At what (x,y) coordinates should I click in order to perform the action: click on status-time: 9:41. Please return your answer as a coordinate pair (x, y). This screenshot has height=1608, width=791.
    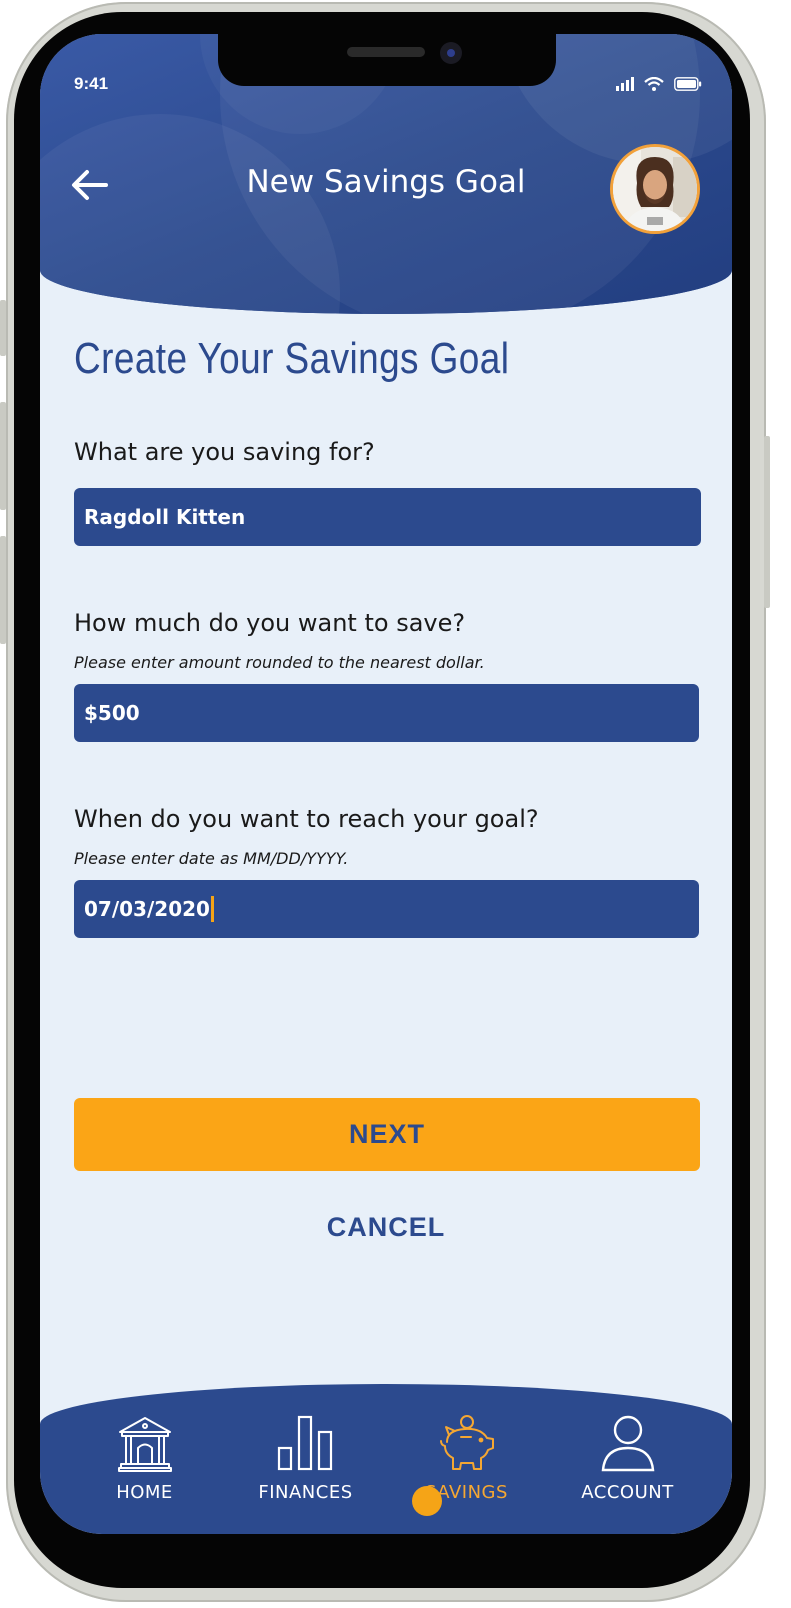
    Looking at the image, I should click on (91, 83).